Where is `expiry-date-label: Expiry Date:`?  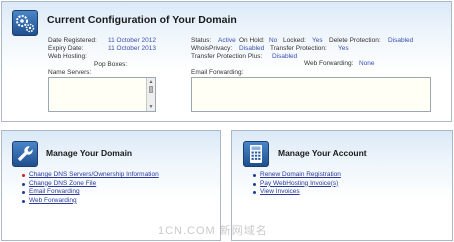
expiry-date-label: Expiry Date: is located at coordinates (66, 48).